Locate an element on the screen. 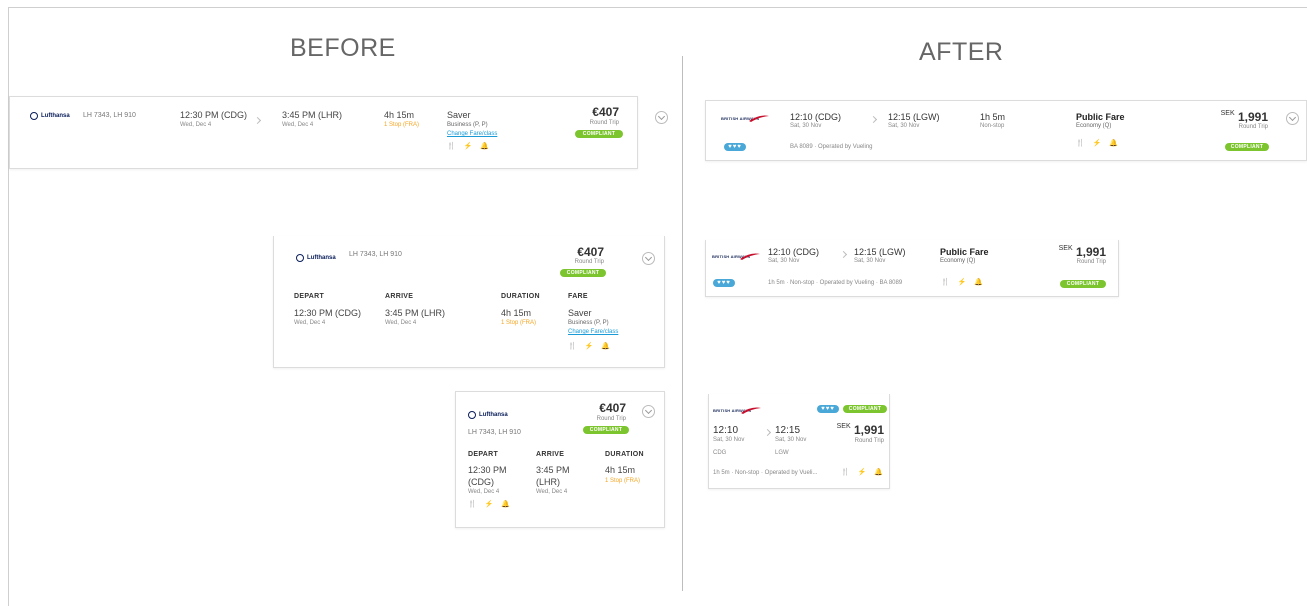  stops: Non-stop is located at coordinates (992, 126).